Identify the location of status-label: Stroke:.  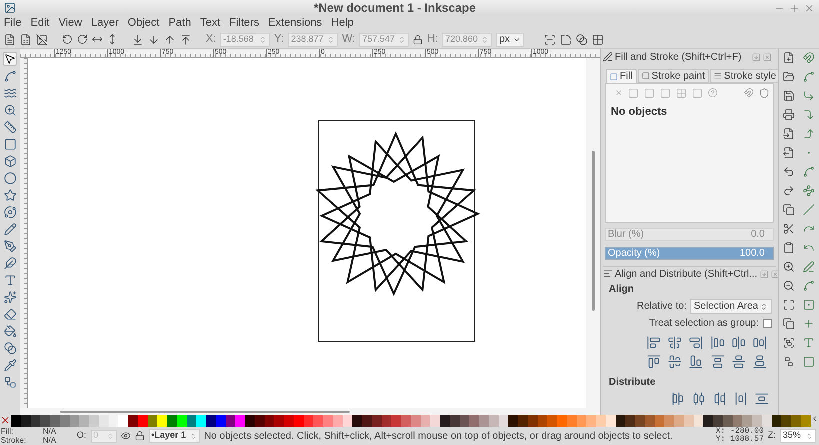
(14, 440).